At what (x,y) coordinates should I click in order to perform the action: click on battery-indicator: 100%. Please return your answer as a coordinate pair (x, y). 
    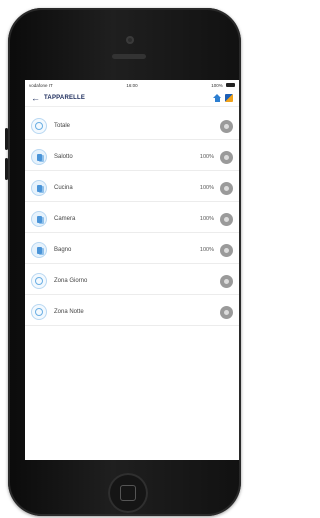
    Looking at the image, I should click on (223, 85).